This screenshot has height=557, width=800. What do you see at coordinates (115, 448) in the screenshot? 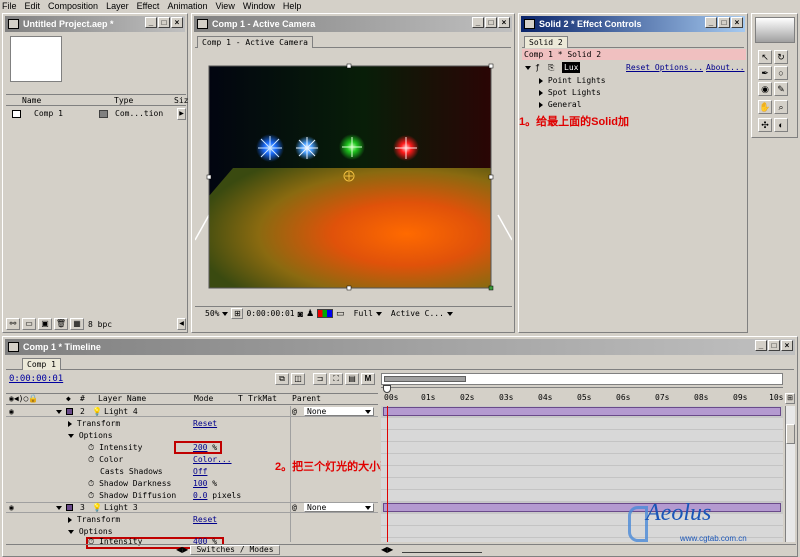
I see `prop-intensity: ⏱ Intensity` at bounding box center [115, 448].